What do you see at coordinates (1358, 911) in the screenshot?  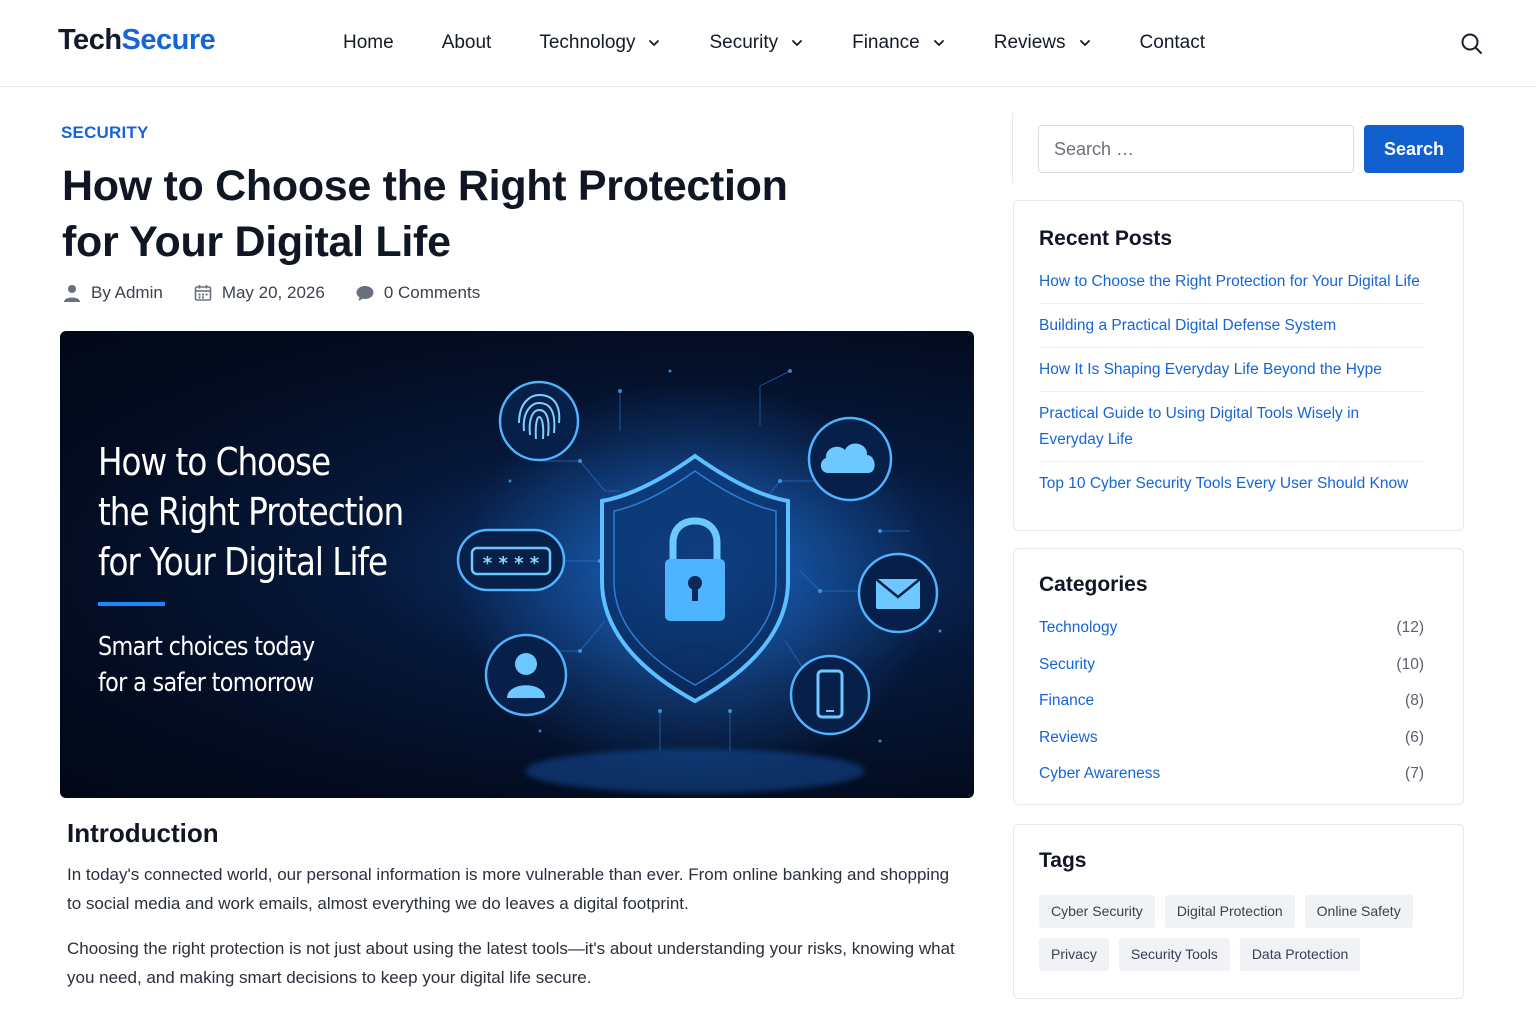 I see `tag-link: Online Safety` at bounding box center [1358, 911].